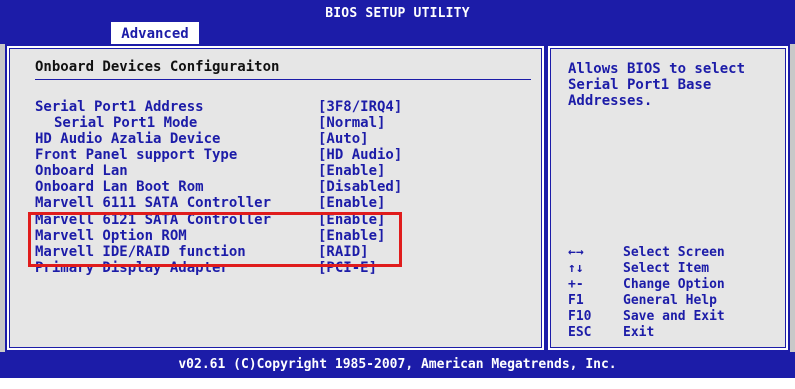 This screenshot has width=795, height=389. Describe the element at coordinates (136, 155) in the screenshot. I see `setting-label: Front Panel support Type` at that location.